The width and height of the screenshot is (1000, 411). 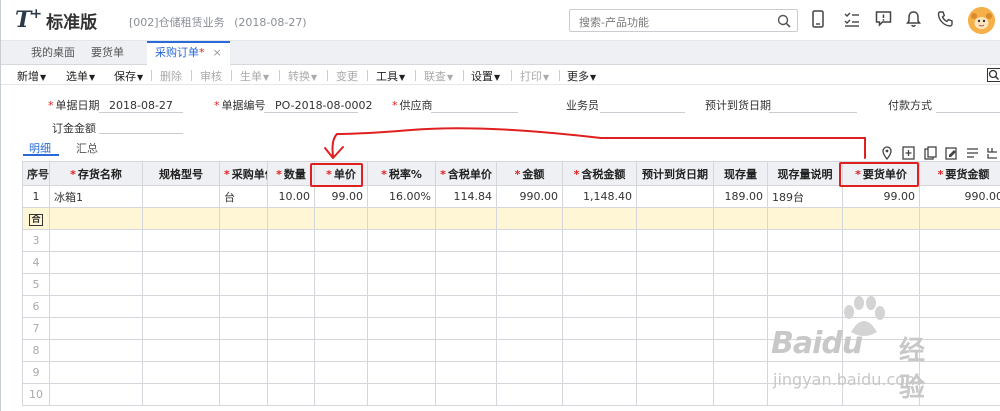 I want to click on close-tab-icon: ×, so click(x=217, y=52).